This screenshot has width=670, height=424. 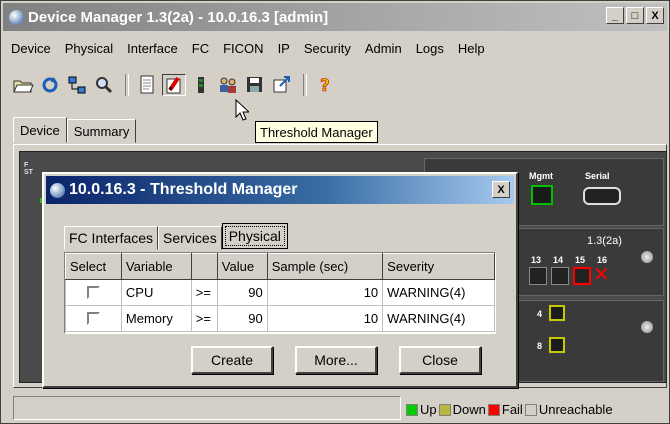 I want to click on module-port-8-label: 8, so click(x=540, y=346).